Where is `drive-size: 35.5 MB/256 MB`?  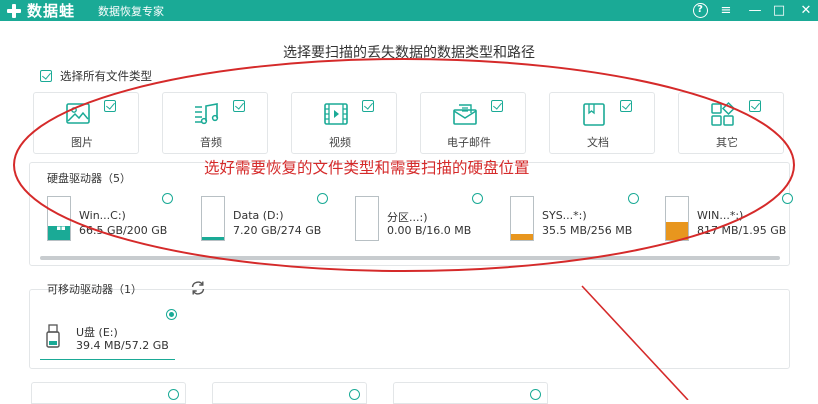
drive-size: 35.5 MB/256 MB is located at coordinates (587, 230).